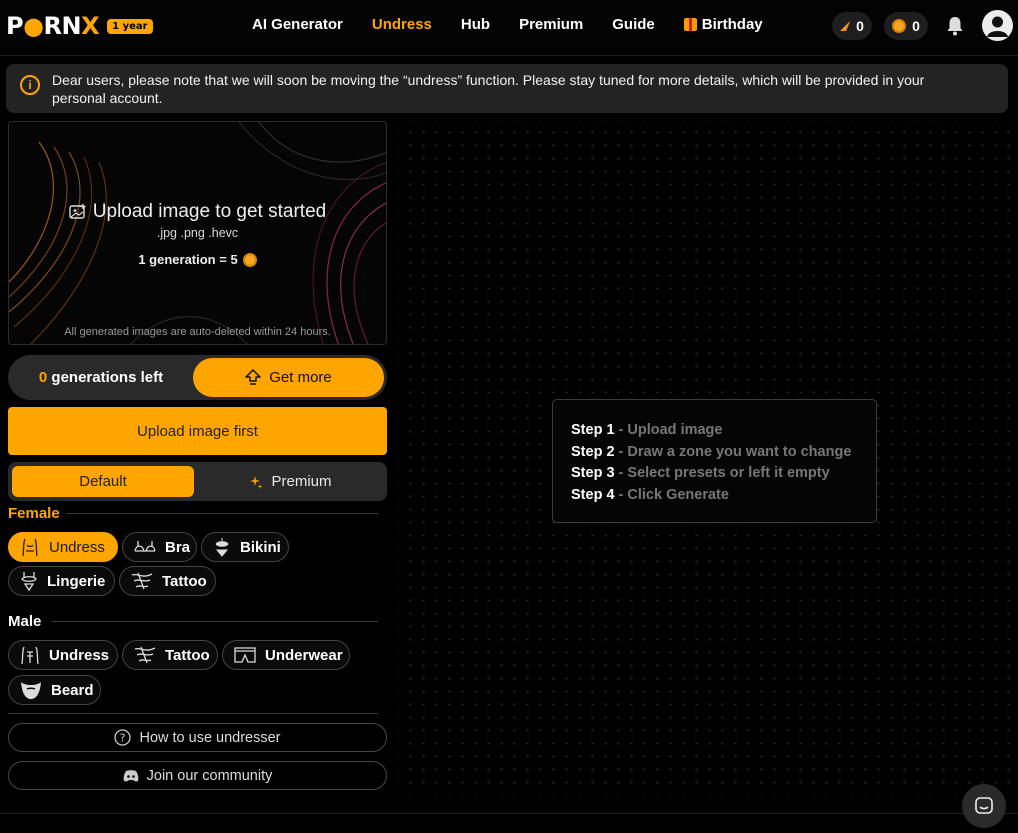  What do you see at coordinates (209, 211) in the screenshot?
I see `upload-title-text: Upload image to get started` at bounding box center [209, 211].